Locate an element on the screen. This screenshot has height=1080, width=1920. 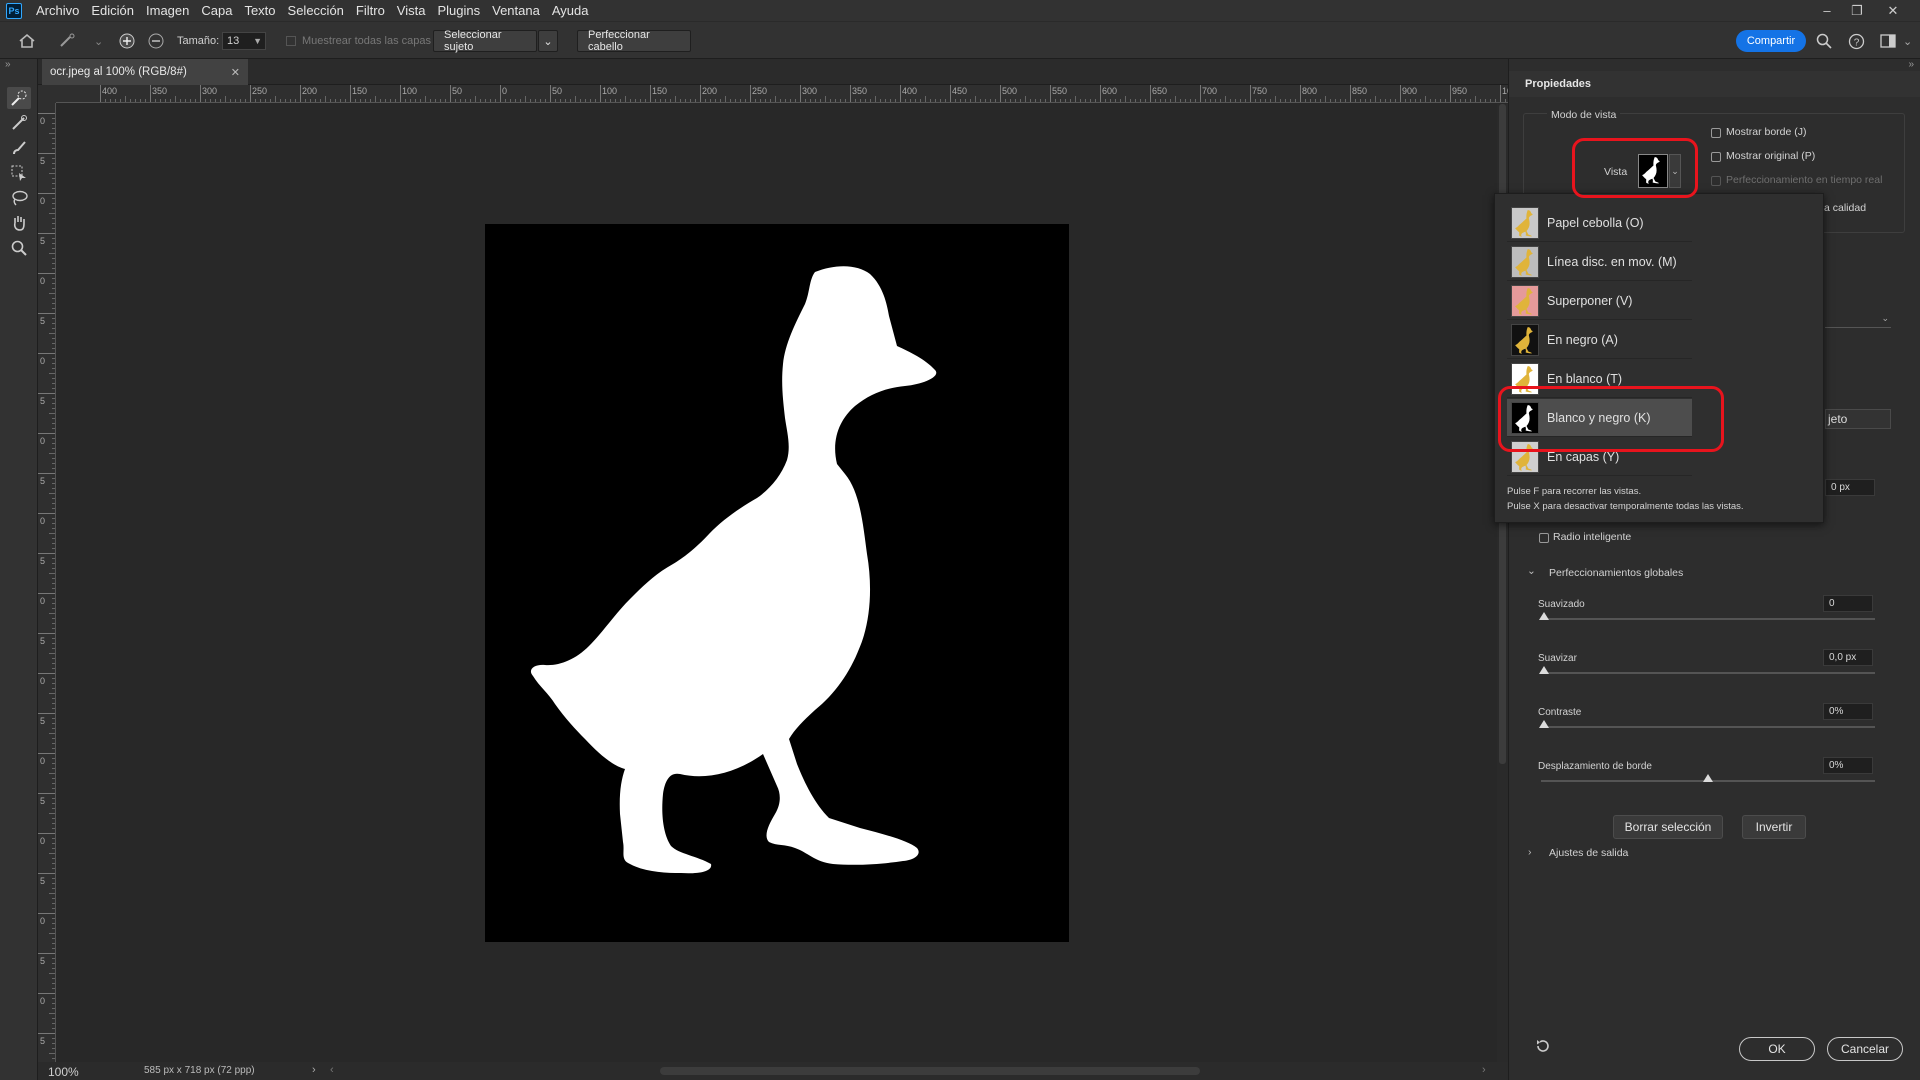
select-subject-button: Seleccionar sujeto is located at coordinates (485, 41).